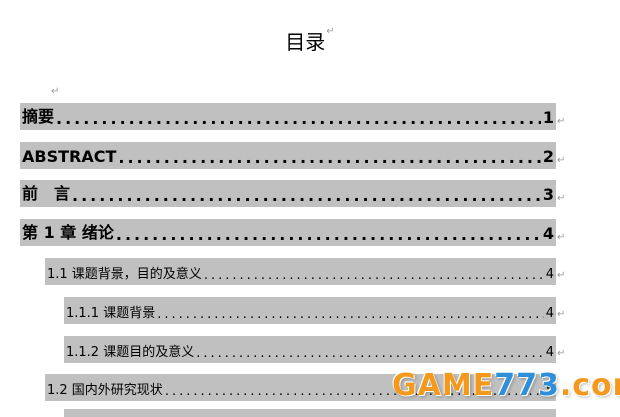 This screenshot has width=620, height=417. What do you see at coordinates (527, 385) in the screenshot?
I see `watermark-number: 773` at bounding box center [527, 385].